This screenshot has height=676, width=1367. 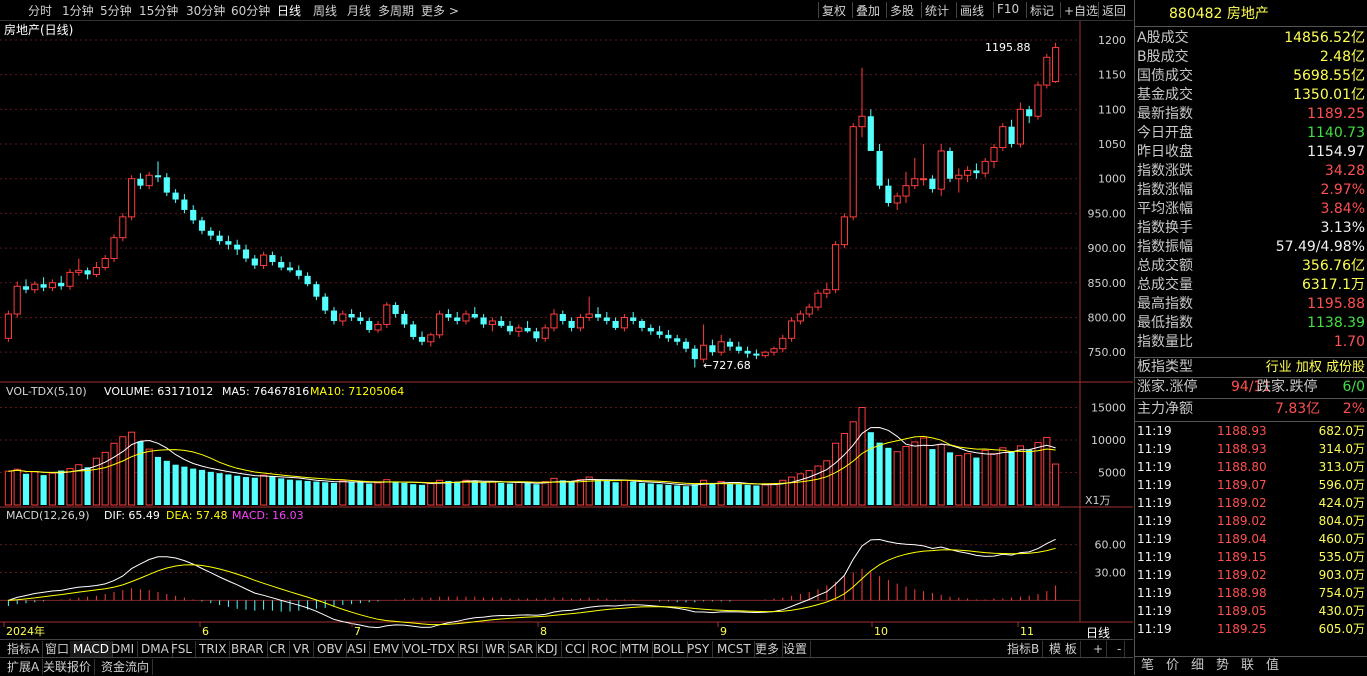 What do you see at coordinates (1081, 10) in the screenshot?
I see `toolbar-button-7: +自选` at bounding box center [1081, 10].